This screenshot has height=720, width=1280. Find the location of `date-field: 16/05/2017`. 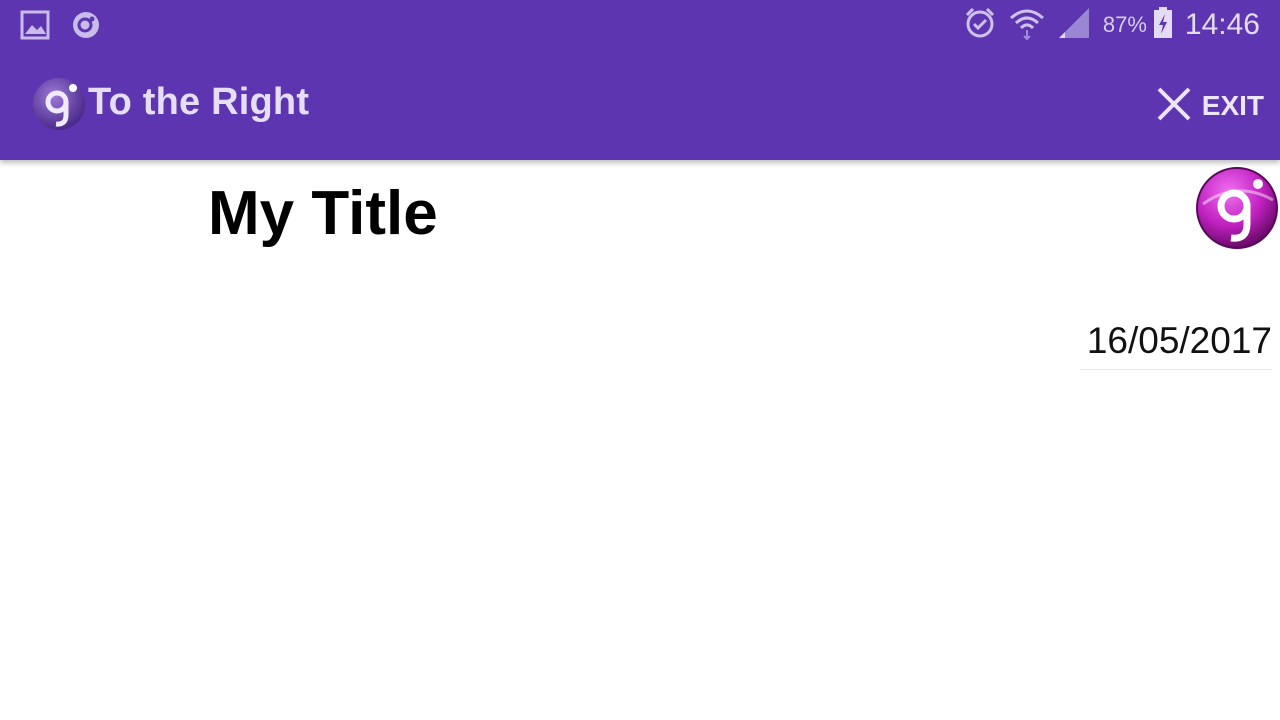

date-field: 16/05/2017 is located at coordinates (1176, 344).